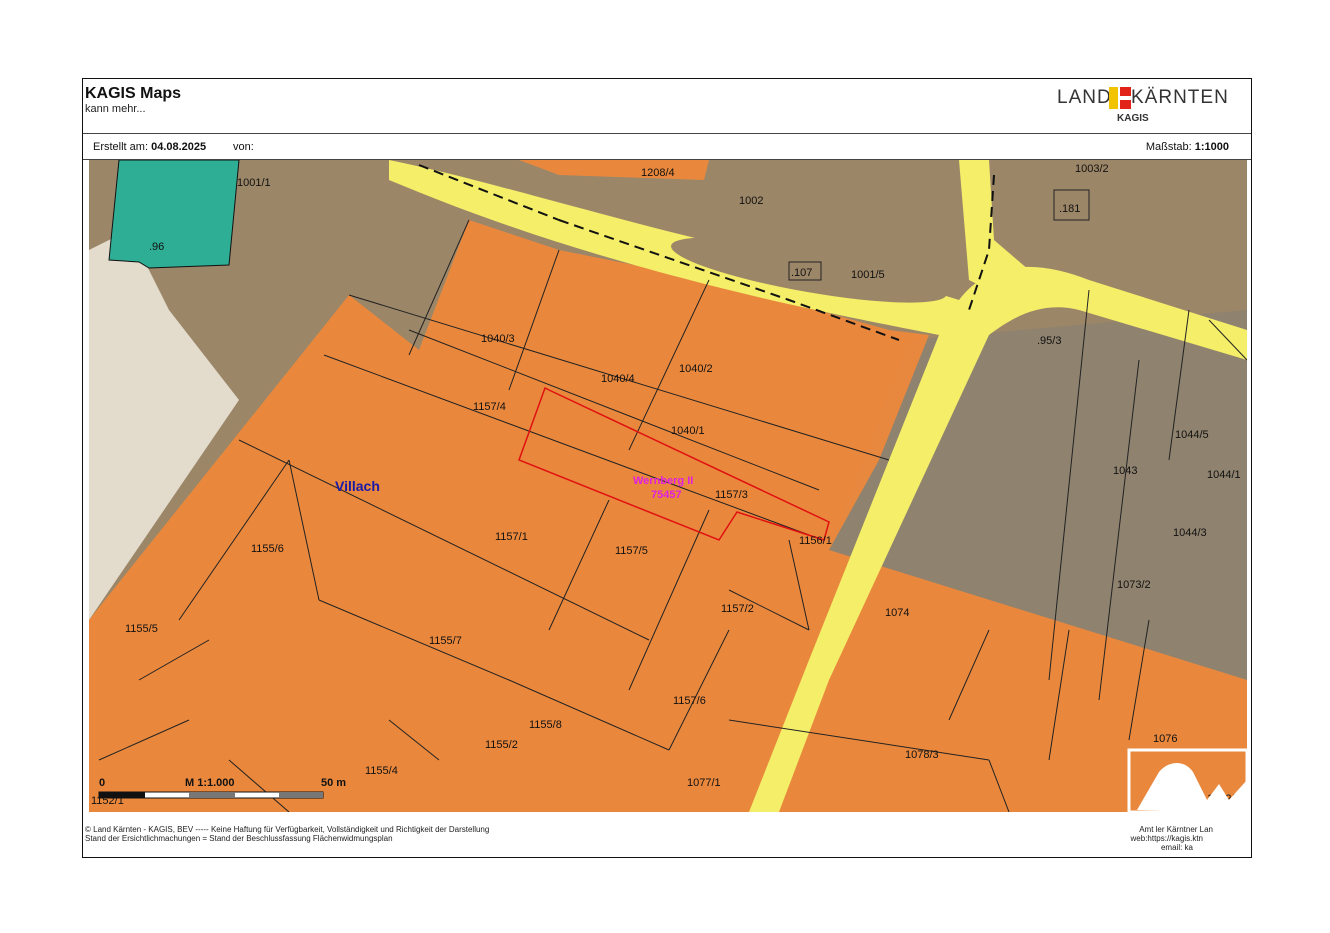  Describe the element at coordinates (1166, 838) in the screenshot. I see `footer-contact-2: web:https://kagis.ktn` at that location.